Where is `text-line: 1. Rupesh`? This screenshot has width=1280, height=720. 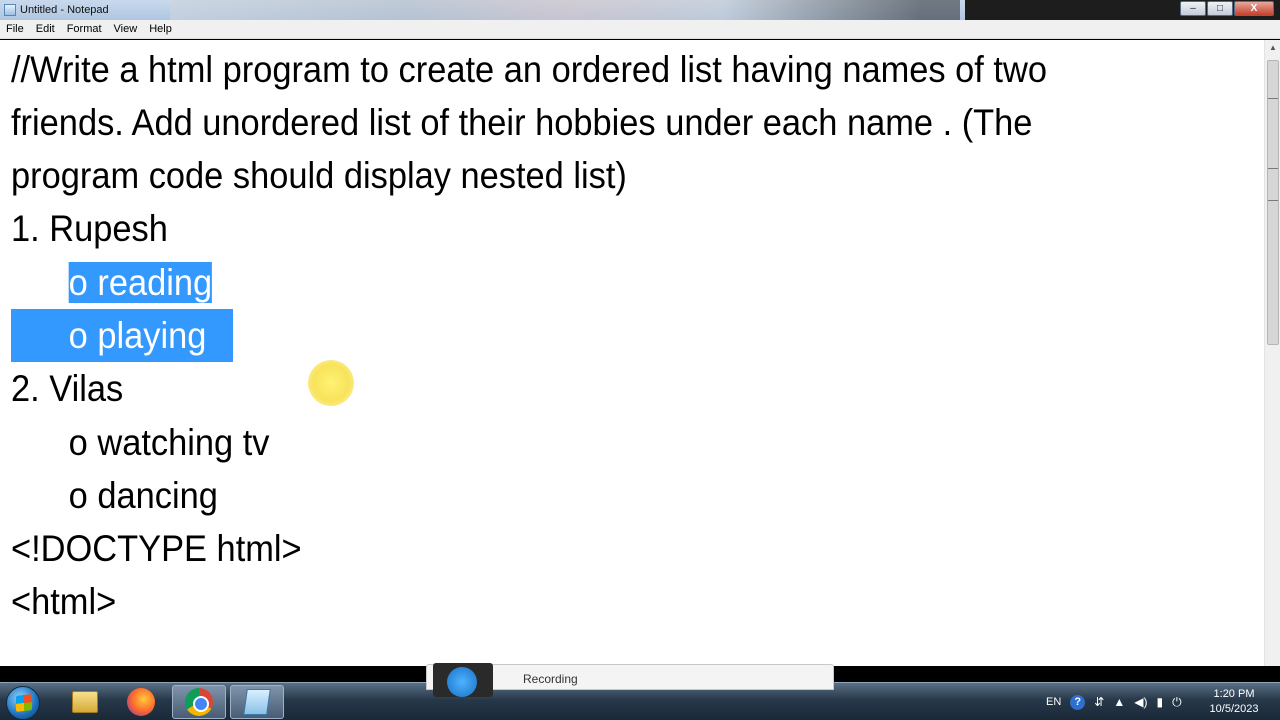 text-line: 1. Rupesh is located at coordinates (89, 228).